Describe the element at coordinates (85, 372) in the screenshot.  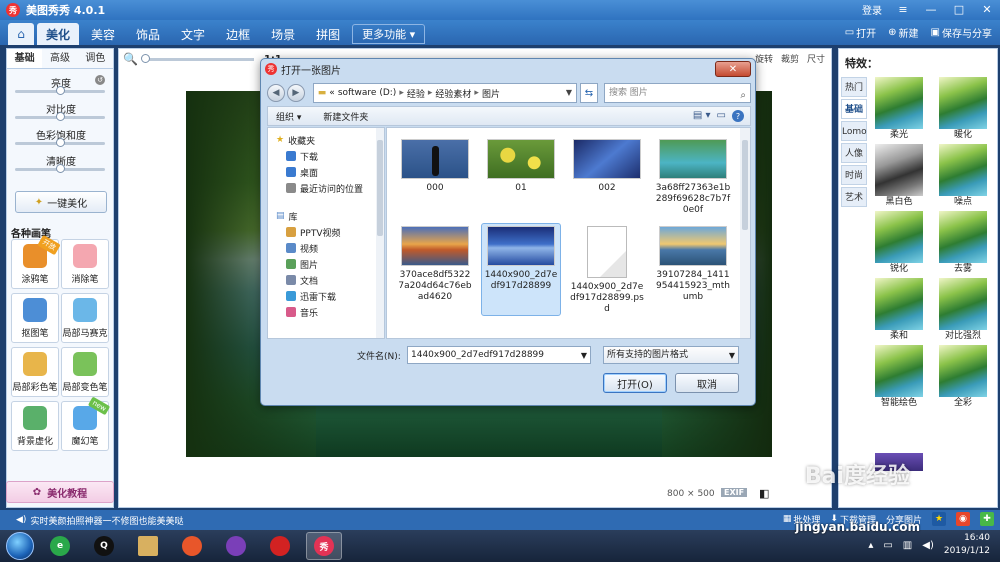
I see `brush-tool: 局部变色笔` at that location.